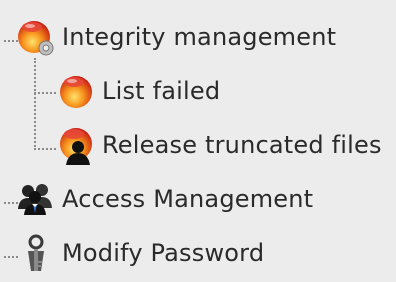 The image size is (396, 282). What do you see at coordinates (36, 199) in the screenshot?
I see `users-group-icon` at bounding box center [36, 199].